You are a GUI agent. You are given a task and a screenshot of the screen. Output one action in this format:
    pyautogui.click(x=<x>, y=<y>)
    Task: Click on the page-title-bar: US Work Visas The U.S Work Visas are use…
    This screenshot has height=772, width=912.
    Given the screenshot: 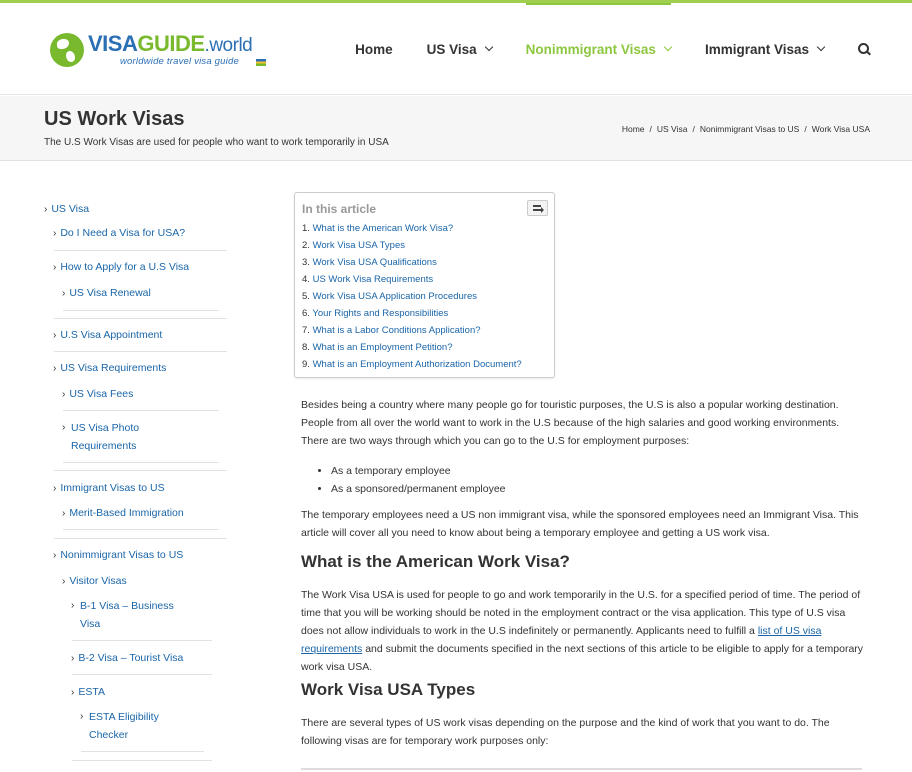 What is the action you would take?
    pyautogui.click(x=456, y=128)
    